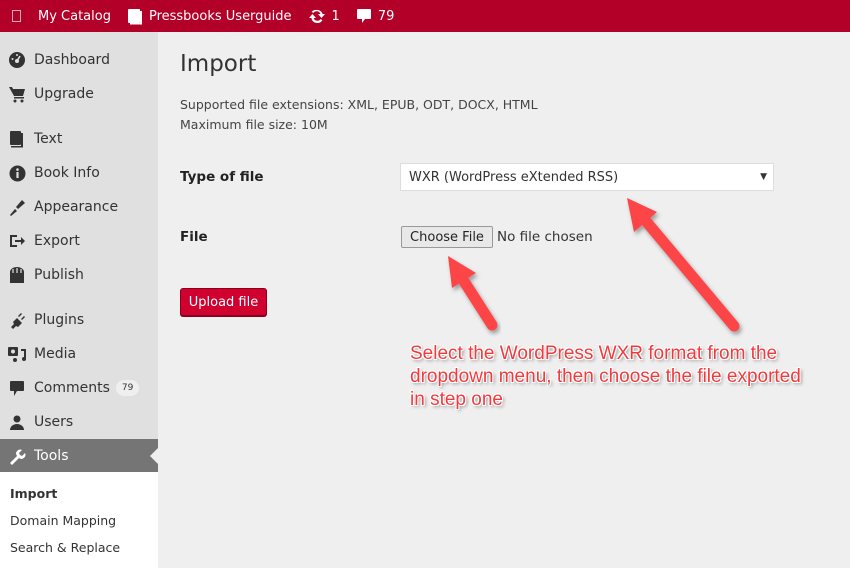 This screenshot has height=568, width=850. I want to click on sidebar-label: Publish, so click(59, 275).